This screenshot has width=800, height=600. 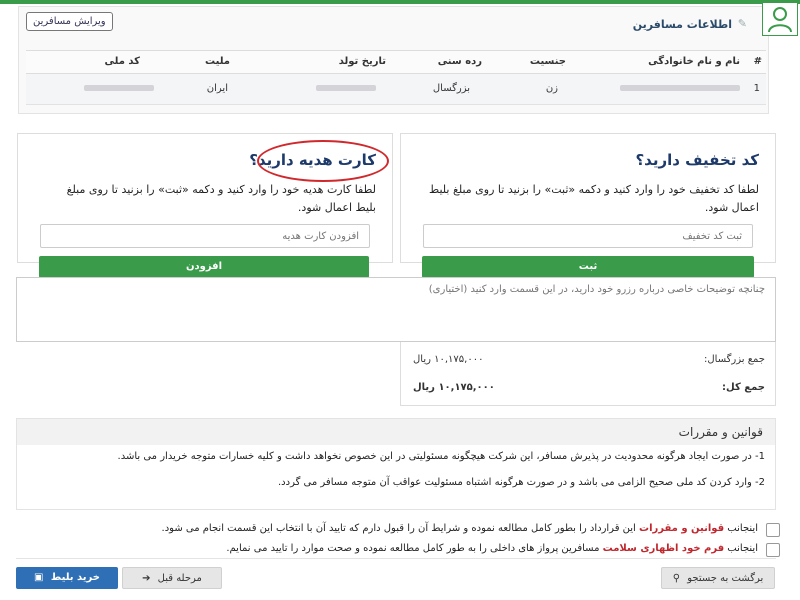 I want to click on discount-title: کد تخفیف دارید؟, so click(x=697, y=160).